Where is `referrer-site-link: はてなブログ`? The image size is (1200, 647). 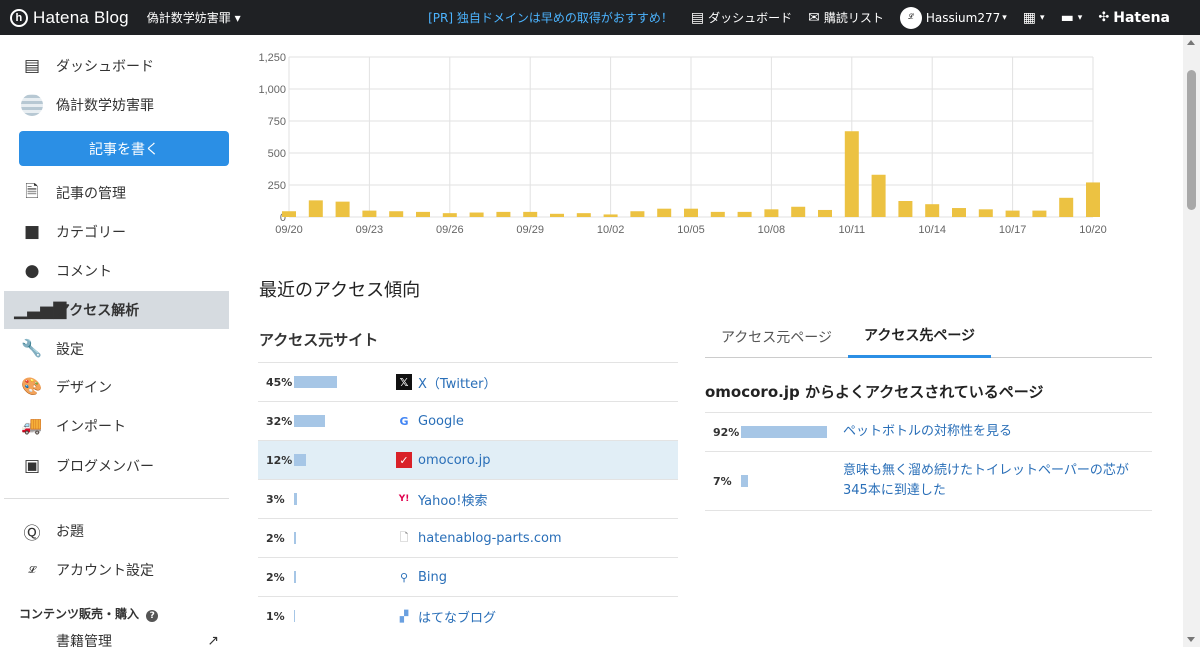
referrer-site-link: はてなブログ is located at coordinates (457, 616).